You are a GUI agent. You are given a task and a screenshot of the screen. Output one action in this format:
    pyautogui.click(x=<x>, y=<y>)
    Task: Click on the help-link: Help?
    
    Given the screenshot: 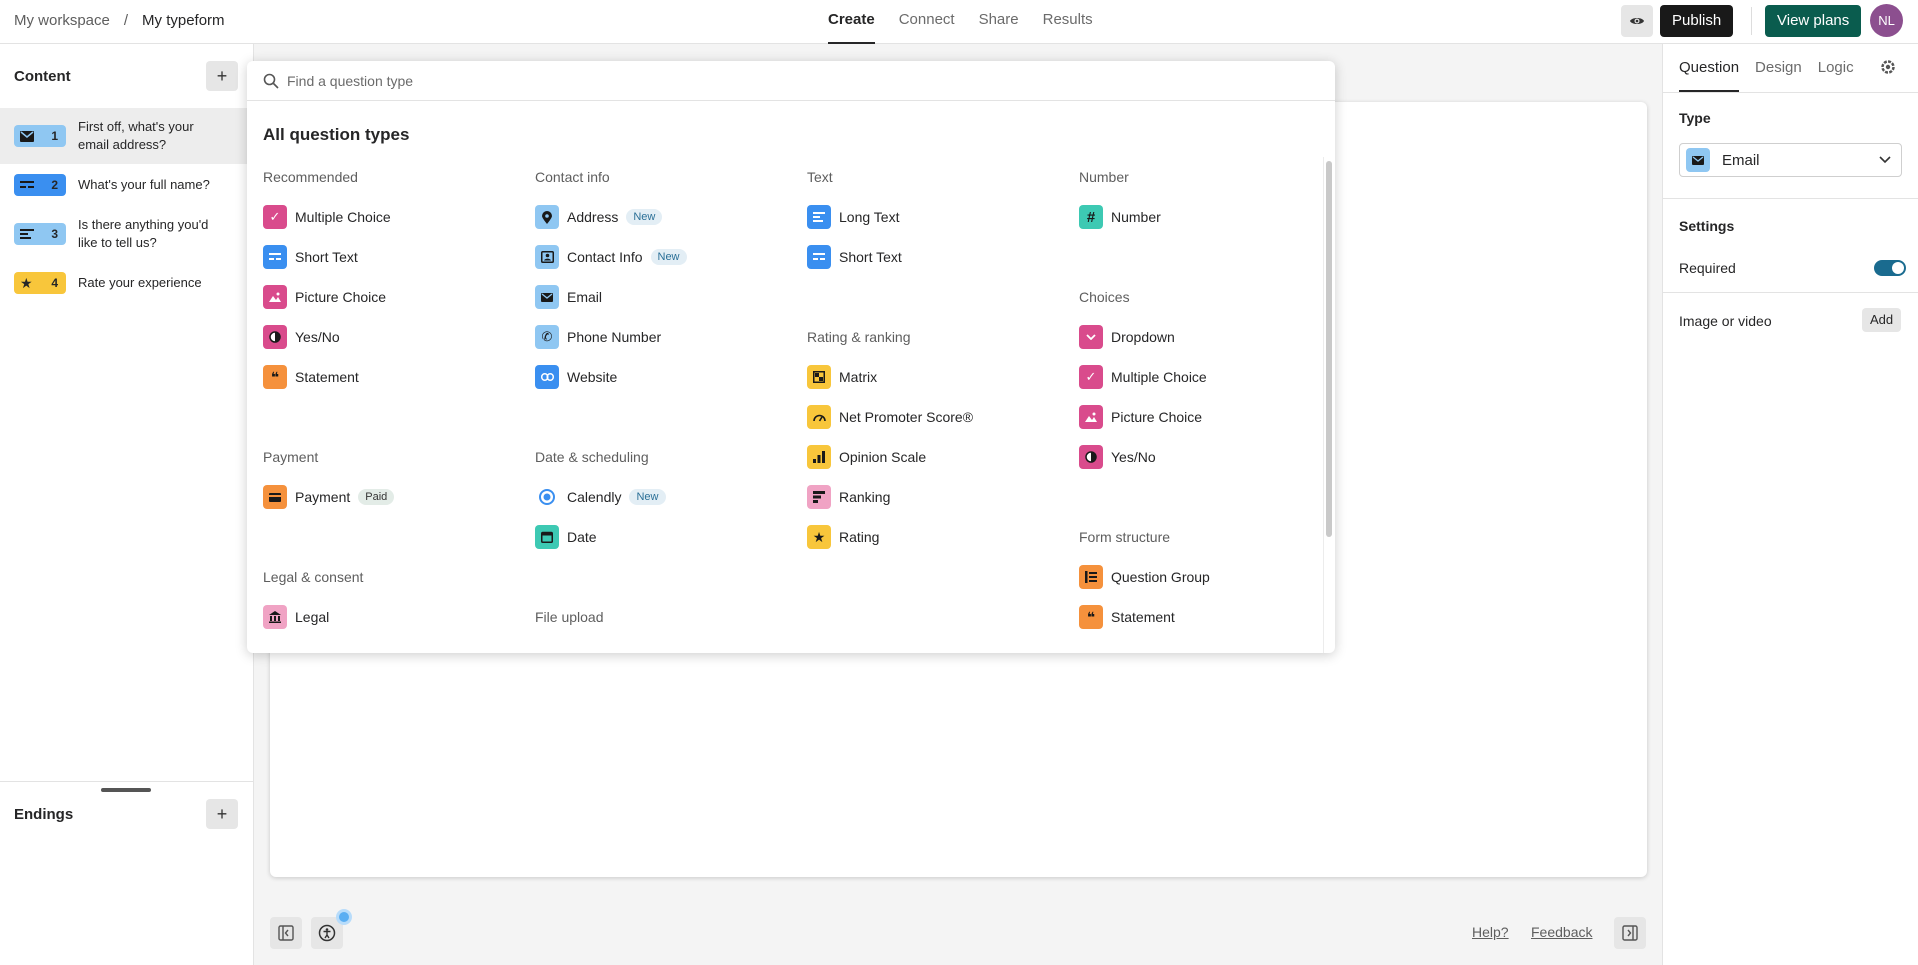 What is the action you would take?
    pyautogui.click(x=1490, y=932)
    